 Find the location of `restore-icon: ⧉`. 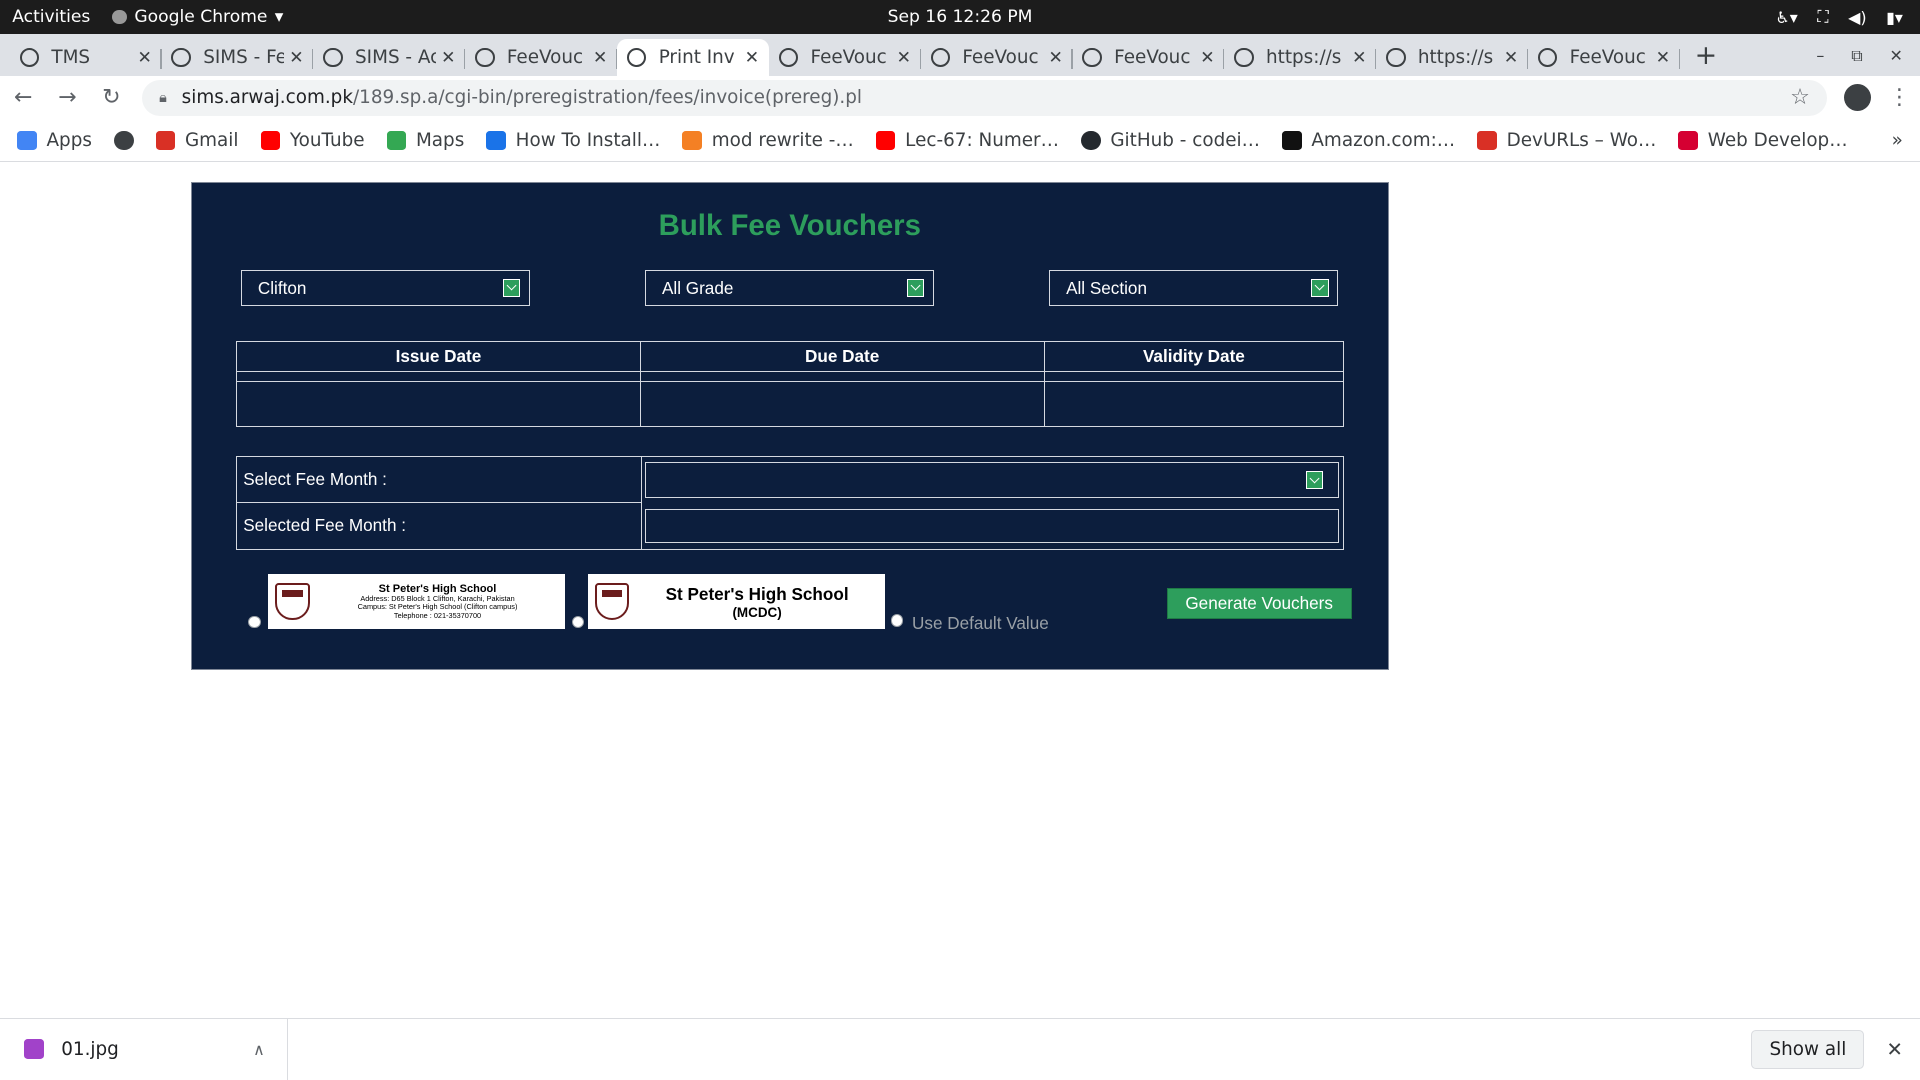

restore-icon: ⧉ is located at coordinates (1856, 56).